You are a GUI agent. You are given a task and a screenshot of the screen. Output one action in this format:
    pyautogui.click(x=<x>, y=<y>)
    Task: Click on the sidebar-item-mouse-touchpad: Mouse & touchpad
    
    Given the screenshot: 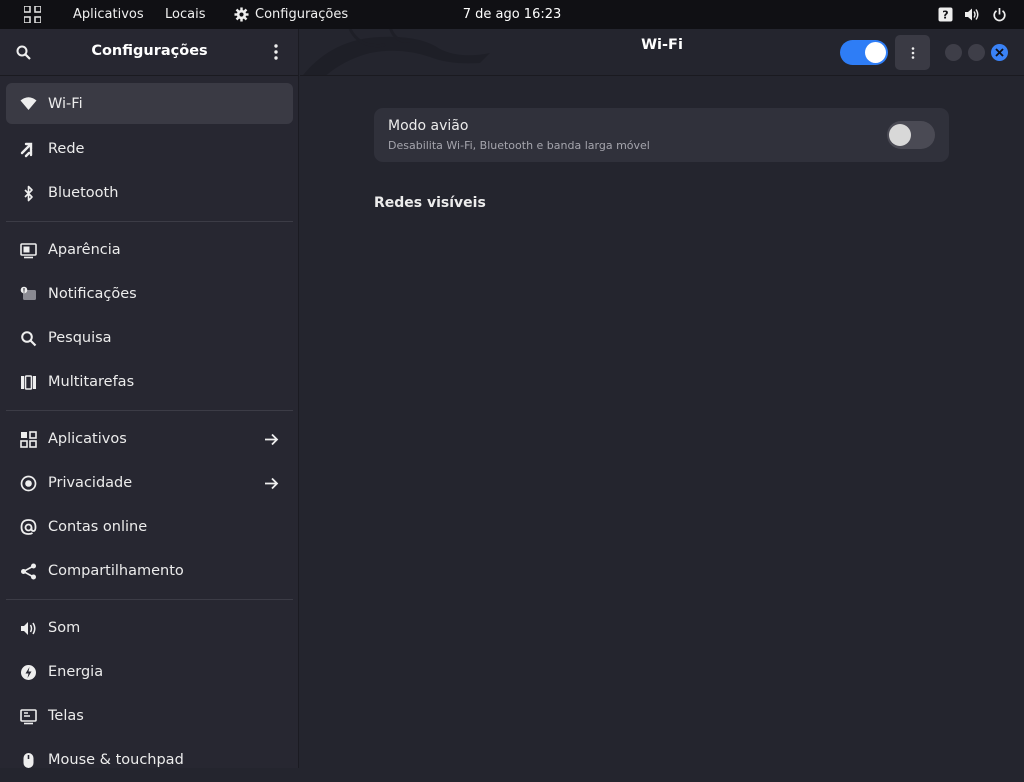 What is the action you would take?
    pyautogui.click(x=149, y=760)
    